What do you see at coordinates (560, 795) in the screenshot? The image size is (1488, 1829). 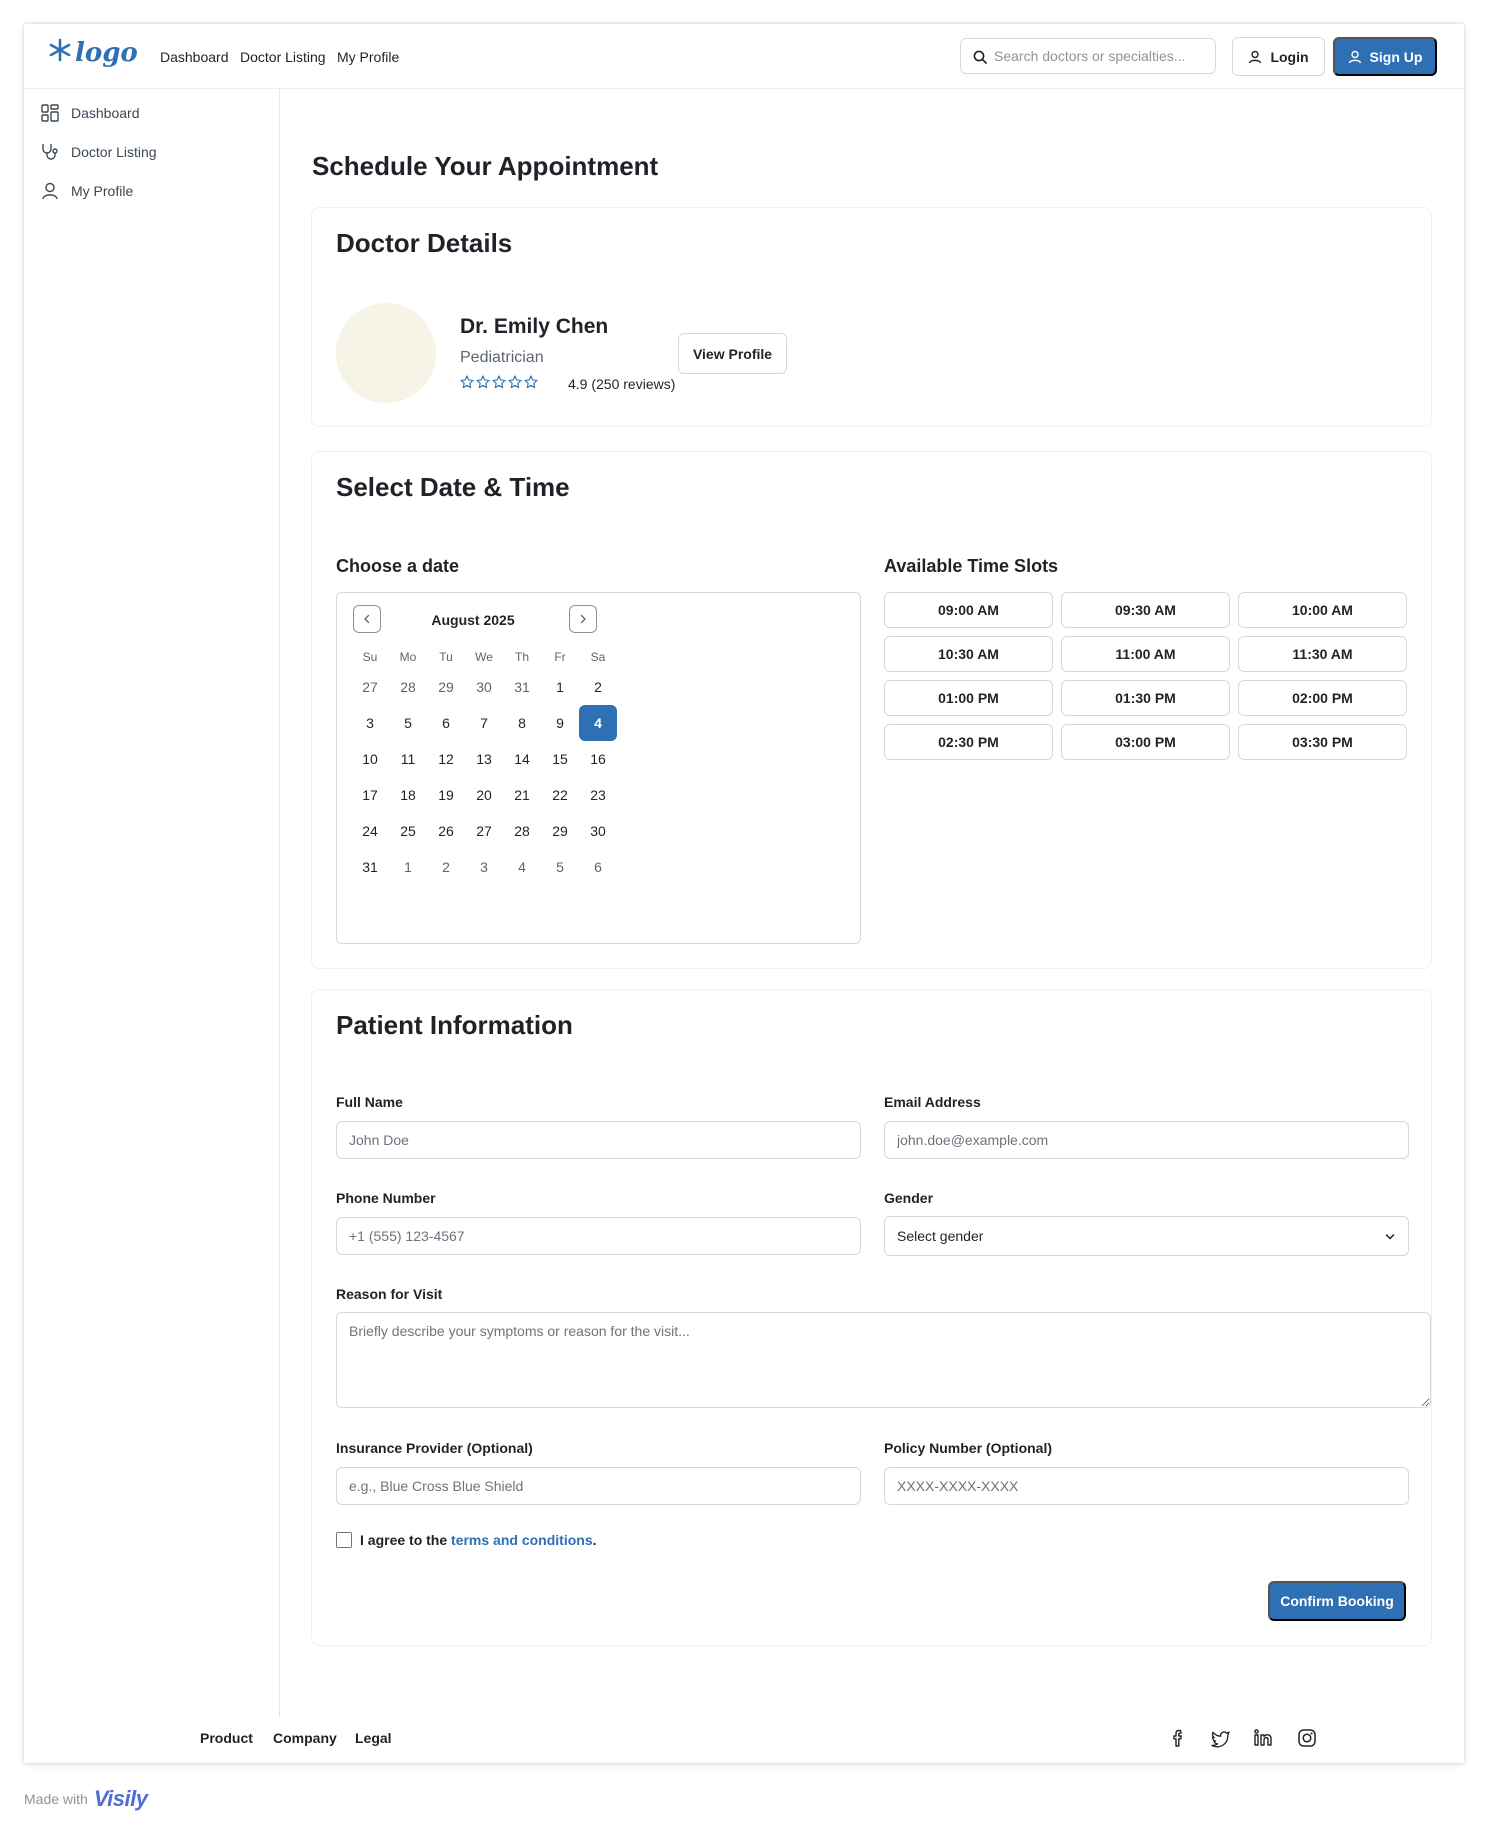 I see `calendar-day: 22` at bounding box center [560, 795].